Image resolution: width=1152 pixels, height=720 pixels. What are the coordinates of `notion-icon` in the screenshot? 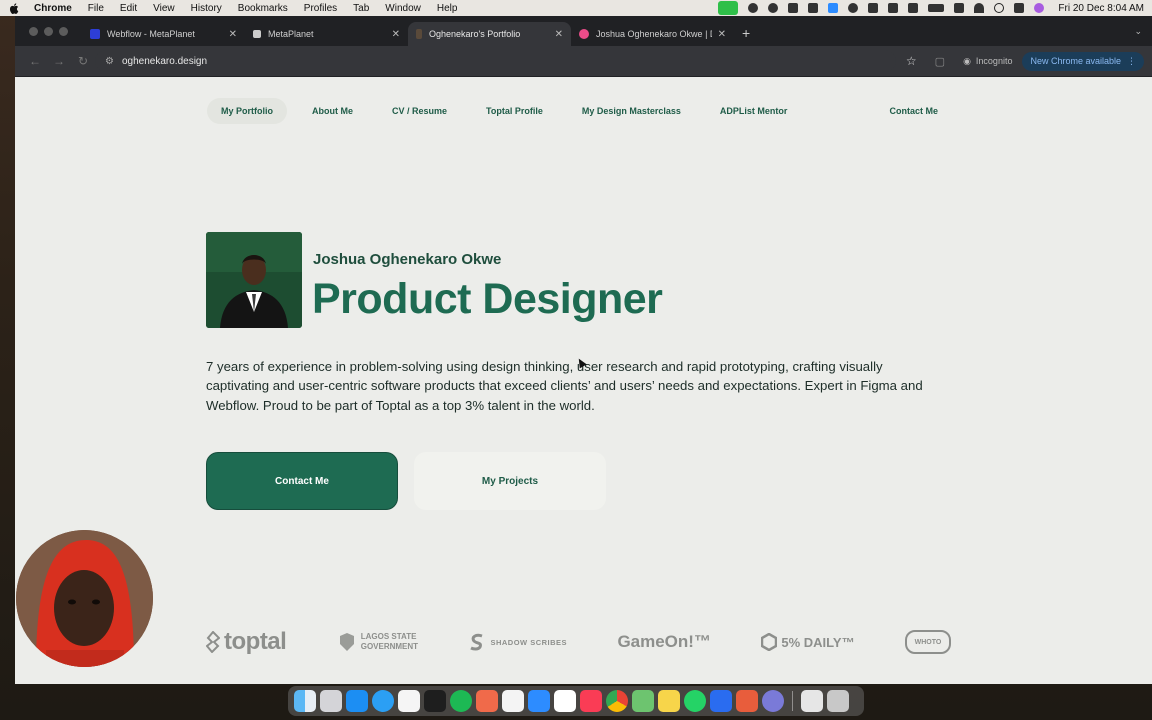 It's located at (565, 701).